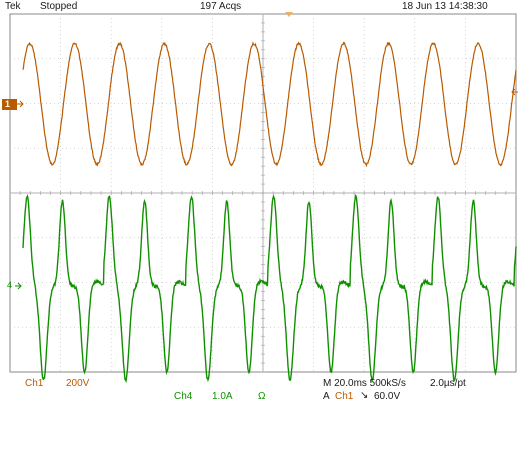  What do you see at coordinates (387, 396) in the screenshot?
I see `trigger-level: 60.0V` at bounding box center [387, 396].